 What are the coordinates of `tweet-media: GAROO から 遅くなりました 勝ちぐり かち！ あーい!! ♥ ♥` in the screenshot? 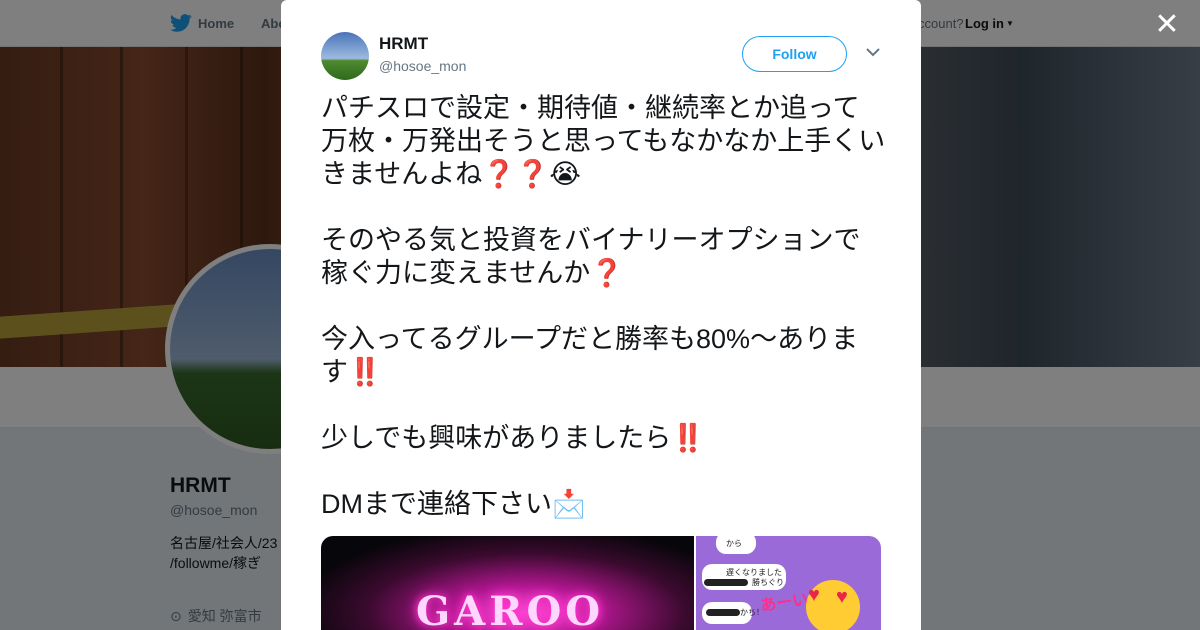 It's located at (601, 583).